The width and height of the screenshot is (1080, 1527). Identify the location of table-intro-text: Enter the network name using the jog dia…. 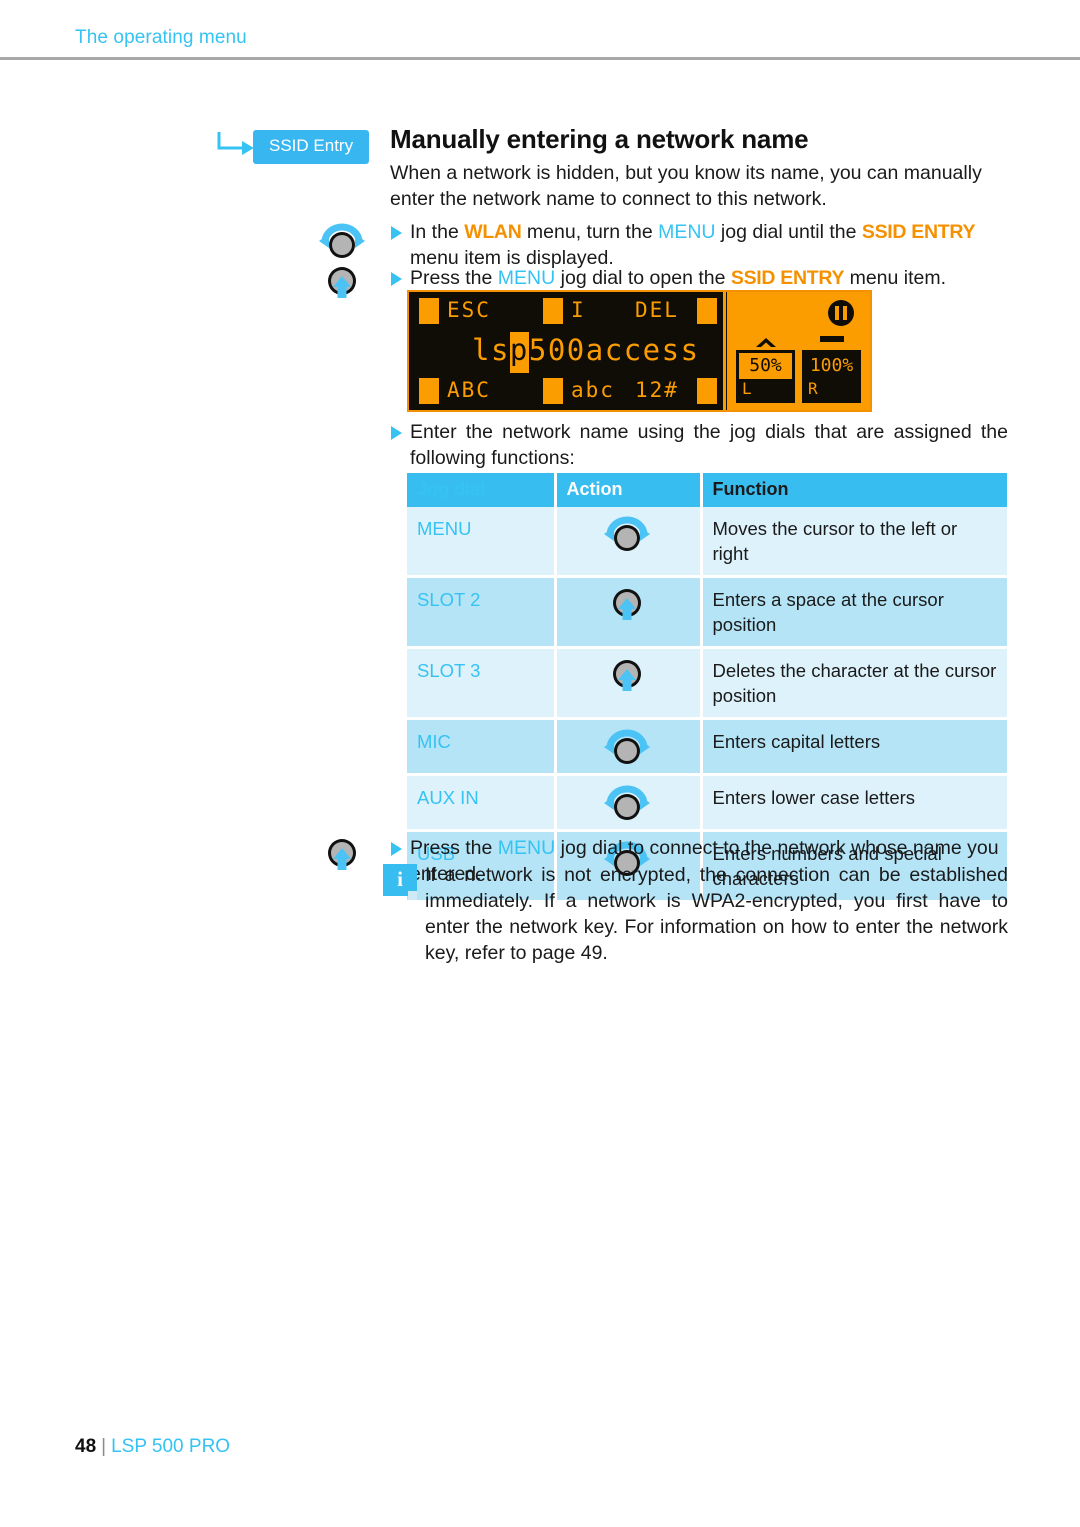
(709, 445).